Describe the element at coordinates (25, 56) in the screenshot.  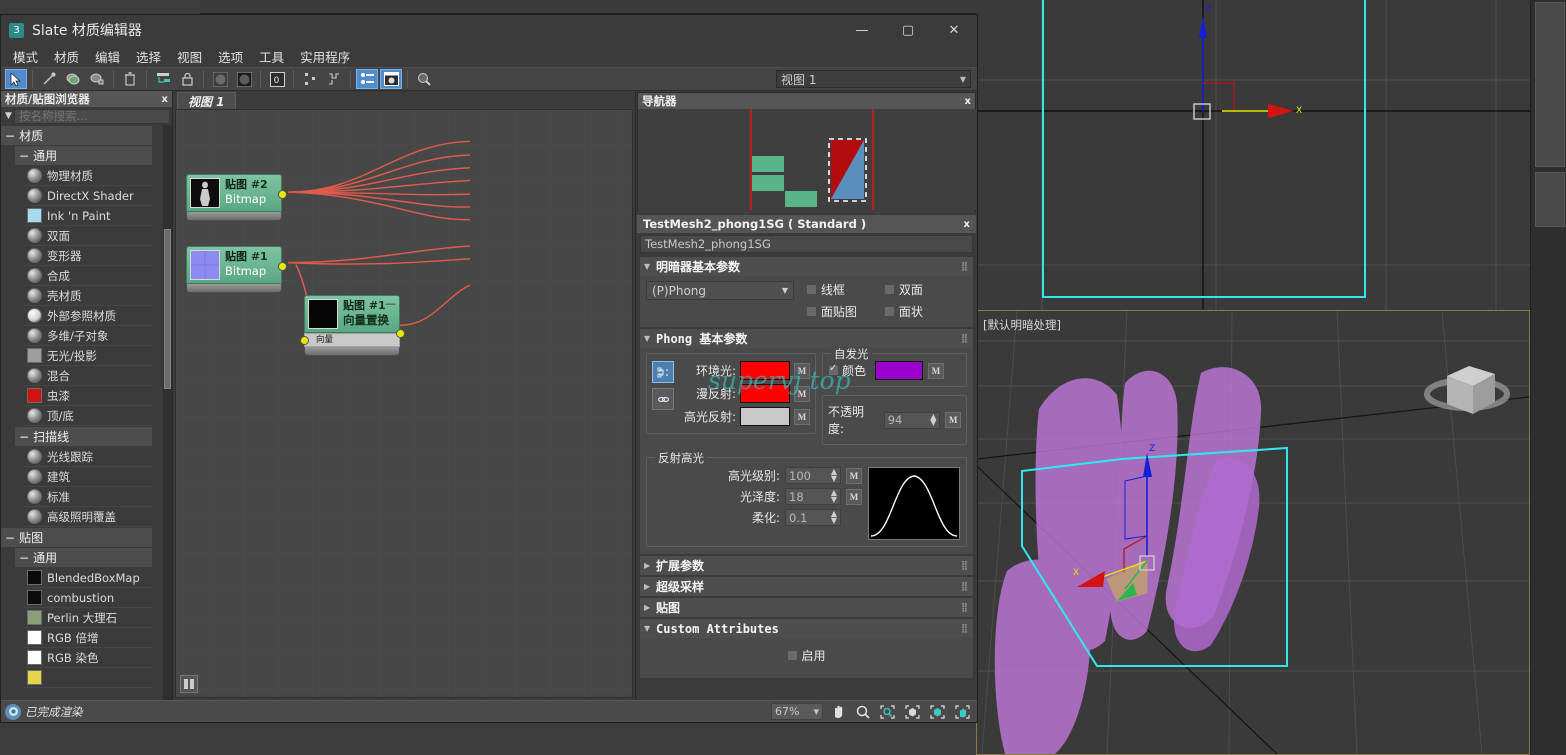
I see `menu-item-mode: 模式` at that location.